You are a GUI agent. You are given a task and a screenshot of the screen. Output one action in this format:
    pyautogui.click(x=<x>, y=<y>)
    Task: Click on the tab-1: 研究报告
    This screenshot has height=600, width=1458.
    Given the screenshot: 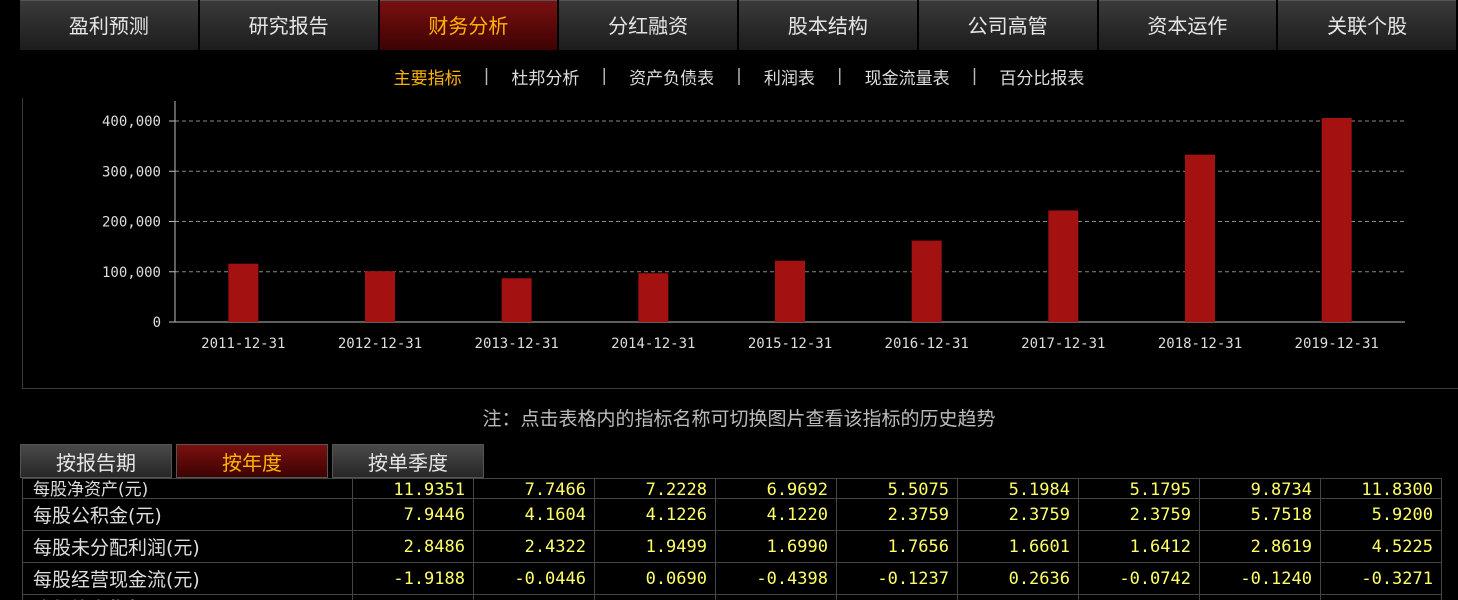 What is the action you would take?
    pyautogui.click(x=288, y=25)
    